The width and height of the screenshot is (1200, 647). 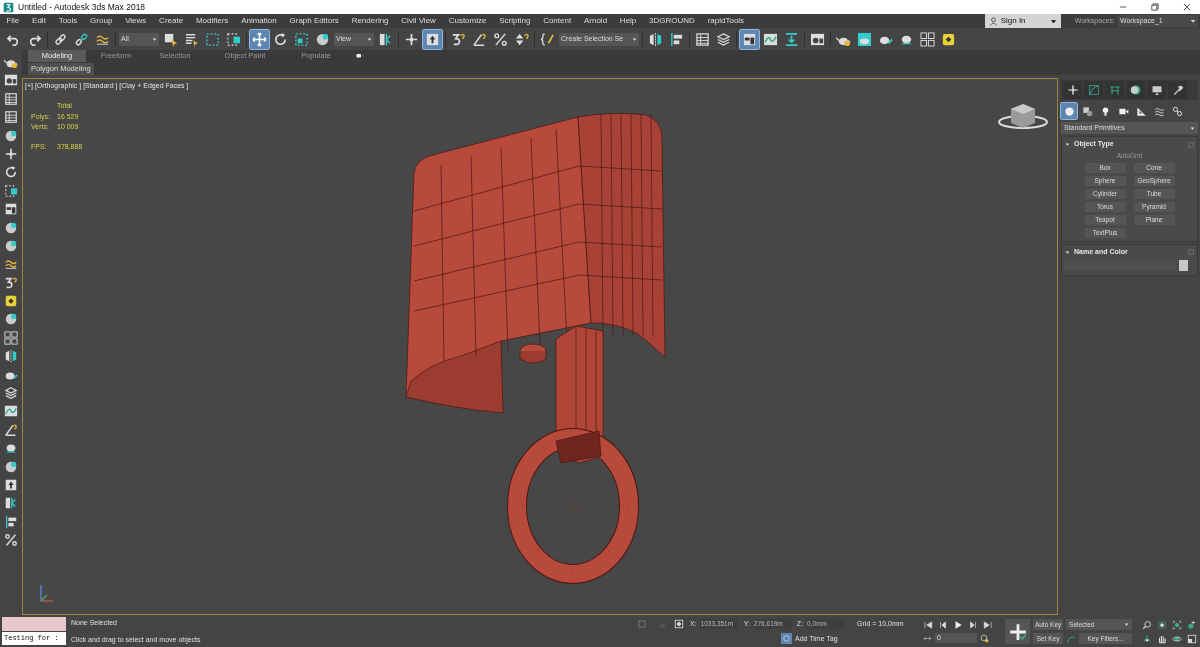 I want to click on menu-item: Scripting, so click(x=514, y=21).